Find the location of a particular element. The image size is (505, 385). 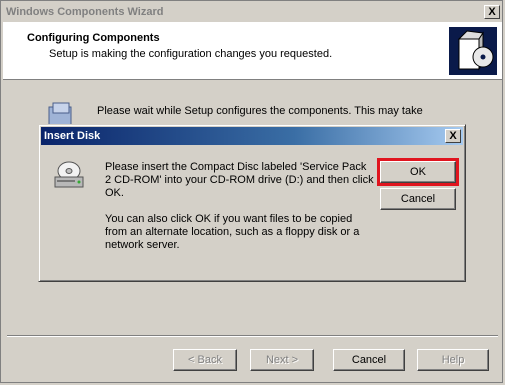

next-button: Next > is located at coordinates (282, 360).